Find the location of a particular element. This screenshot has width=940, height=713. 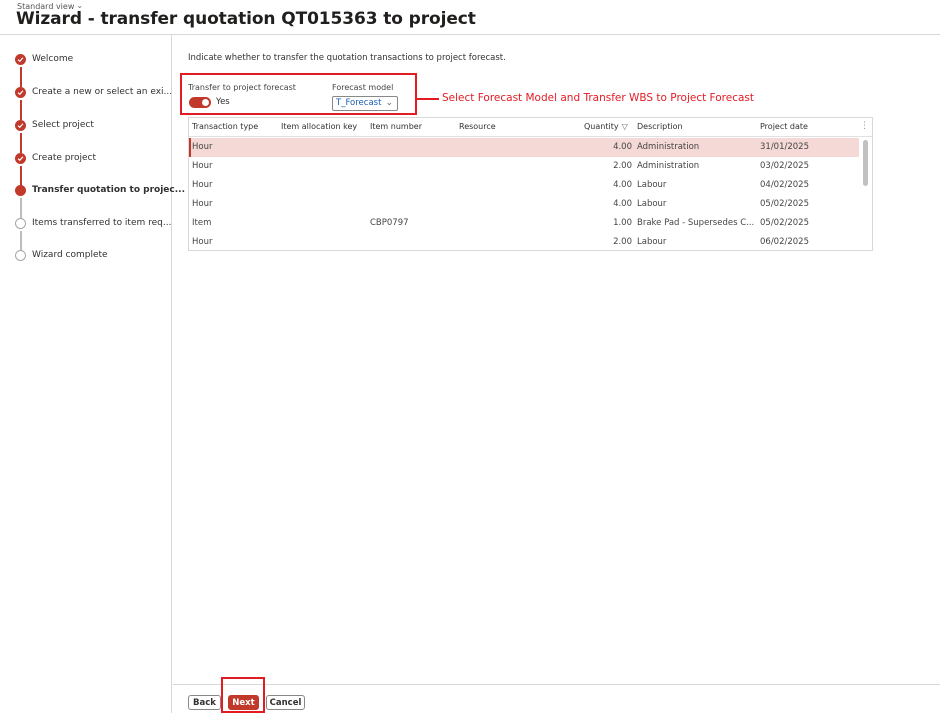

column-description: Description is located at coordinates (660, 126).